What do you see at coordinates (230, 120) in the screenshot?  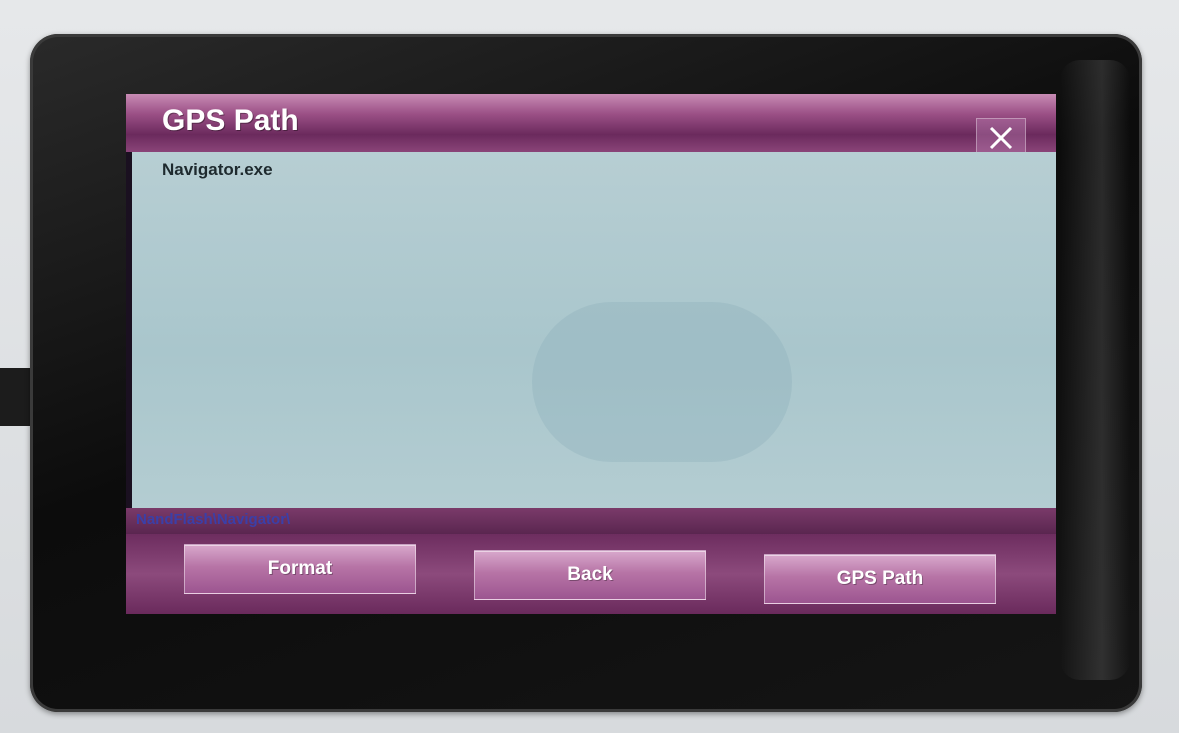 I see `window-title: GPS Path` at bounding box center [230, 120].